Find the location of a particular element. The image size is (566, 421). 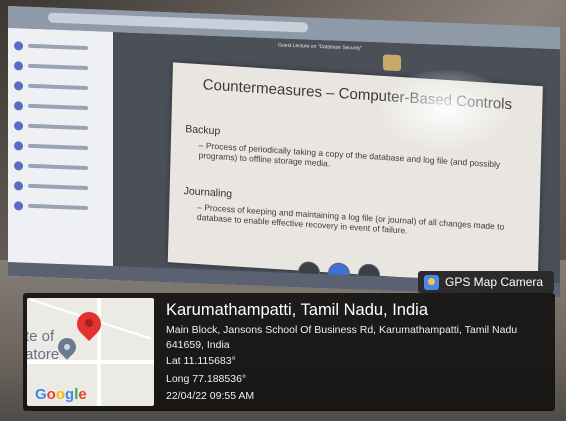

latitude: Lat 11.115683° is located at coordinates (201, 361).